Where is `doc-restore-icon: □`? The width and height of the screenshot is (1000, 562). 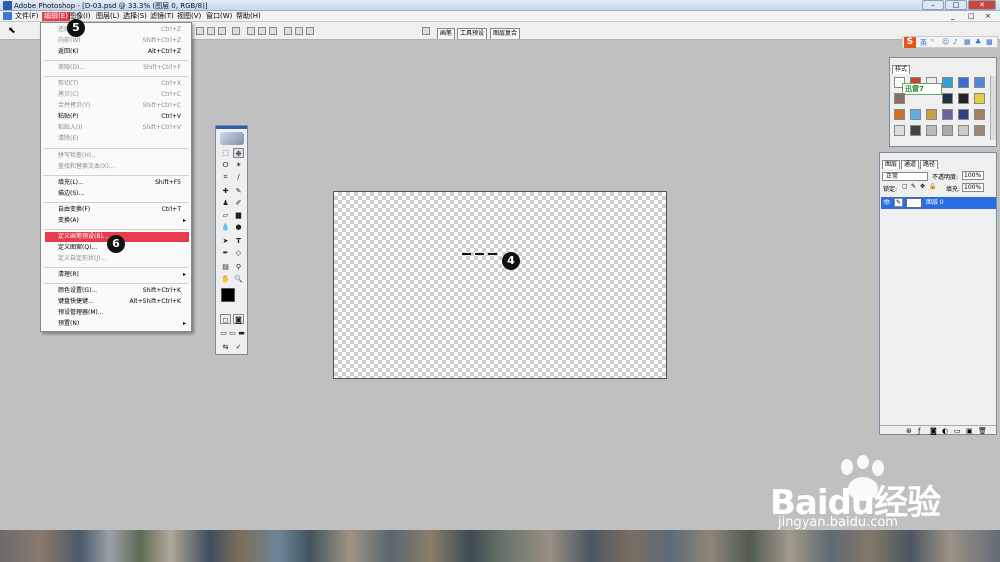
doc-restore-icon: □ is located at coordinates (971, 16).